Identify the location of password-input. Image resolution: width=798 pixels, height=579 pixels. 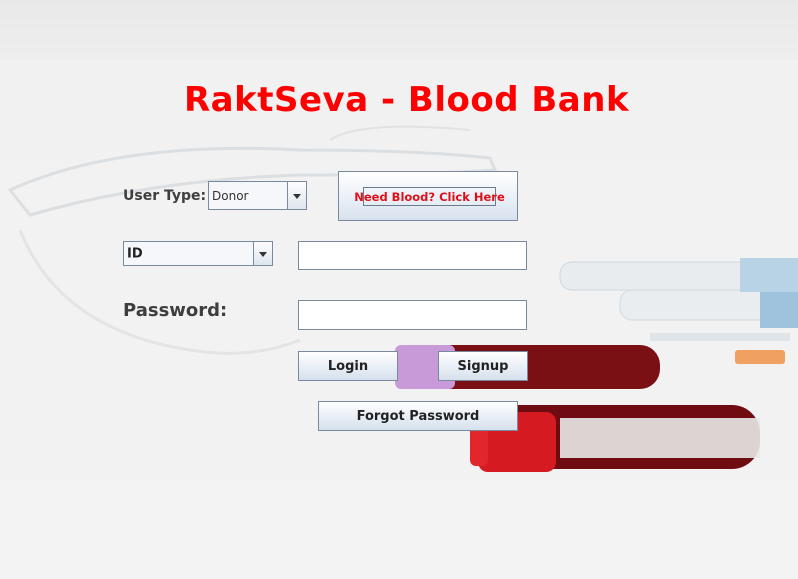
(412, 315).